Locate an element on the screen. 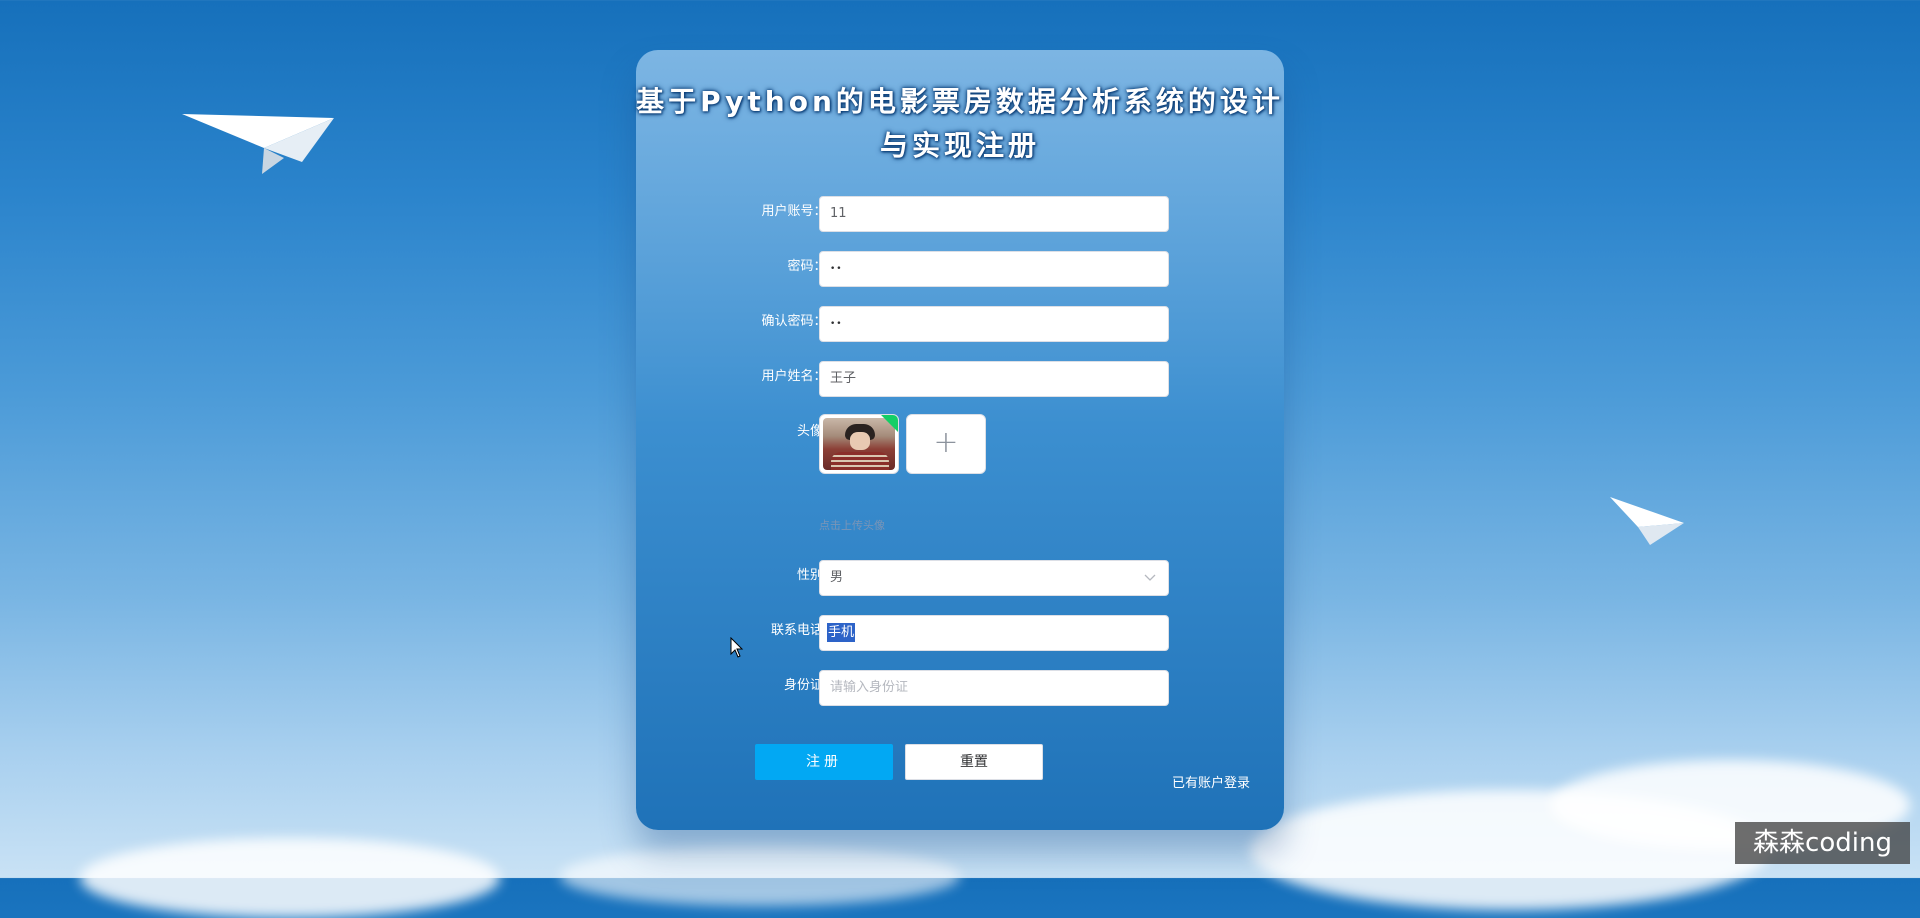 The width and height of the screenshot is (1920, 918). avatar-thumbnail is located at coordinates (859, 444).